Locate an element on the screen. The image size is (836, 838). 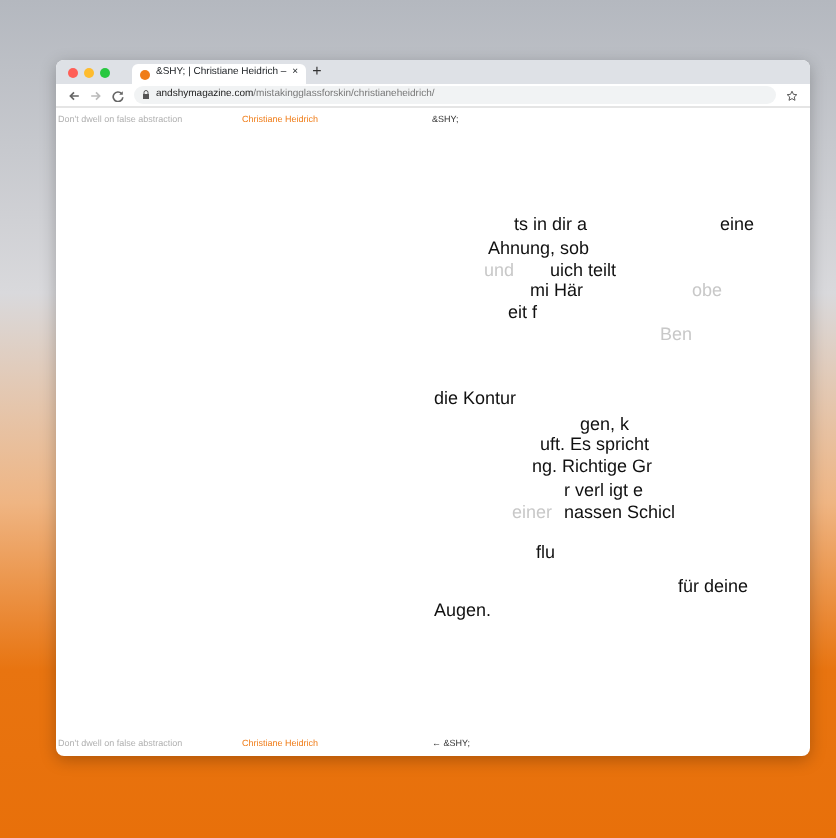
text-fragment: ng. Richtige Gr is located at coordinates (592, 467).